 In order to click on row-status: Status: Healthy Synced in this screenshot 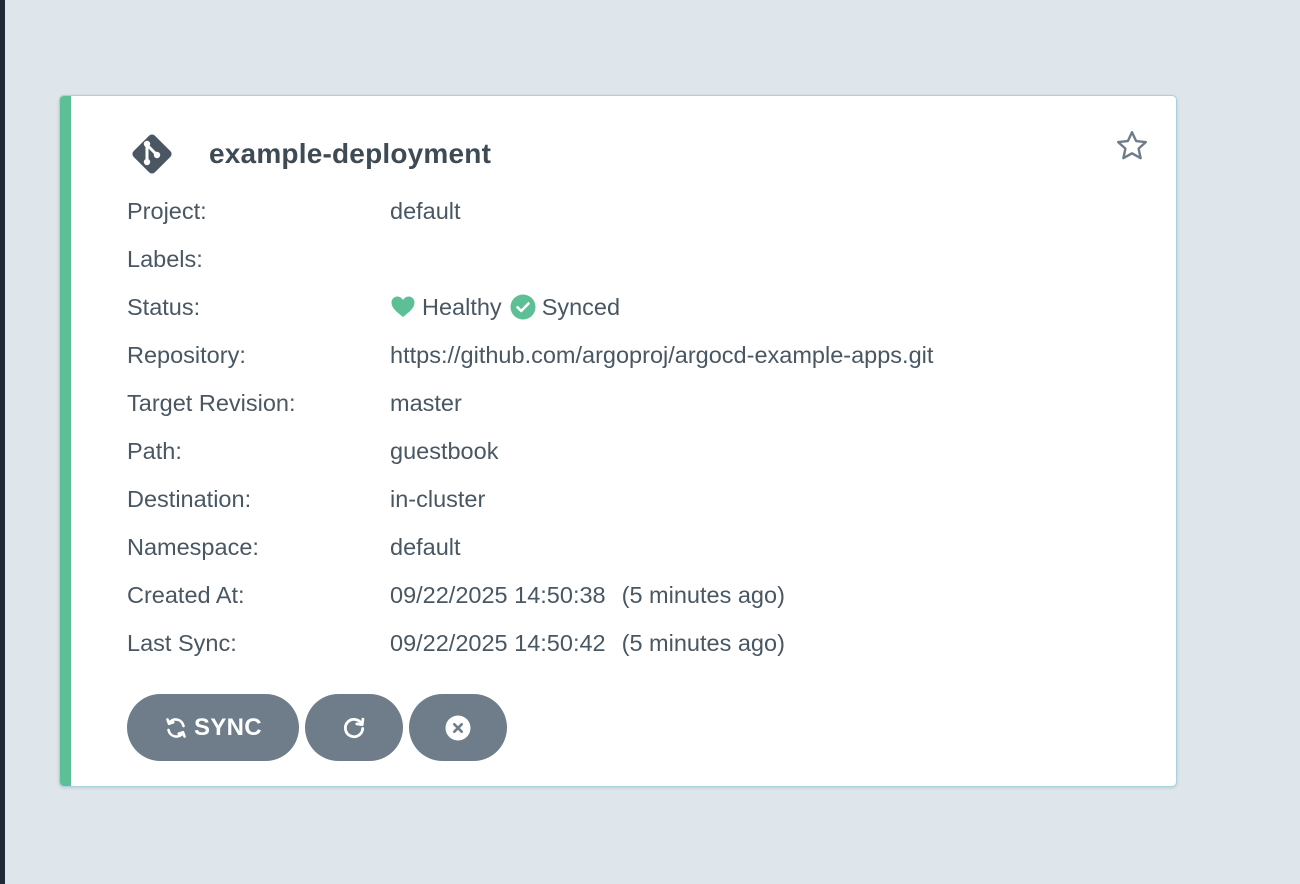, I will do `click(637, 307)`.